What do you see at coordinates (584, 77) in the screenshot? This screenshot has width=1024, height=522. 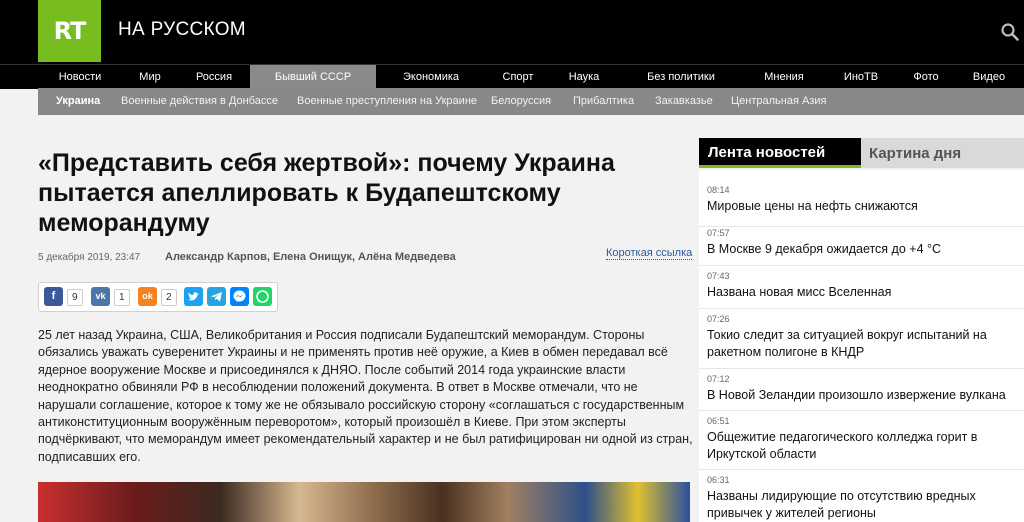 I see `nav-item-nauka: Наука` at bounding box center [584, 77].